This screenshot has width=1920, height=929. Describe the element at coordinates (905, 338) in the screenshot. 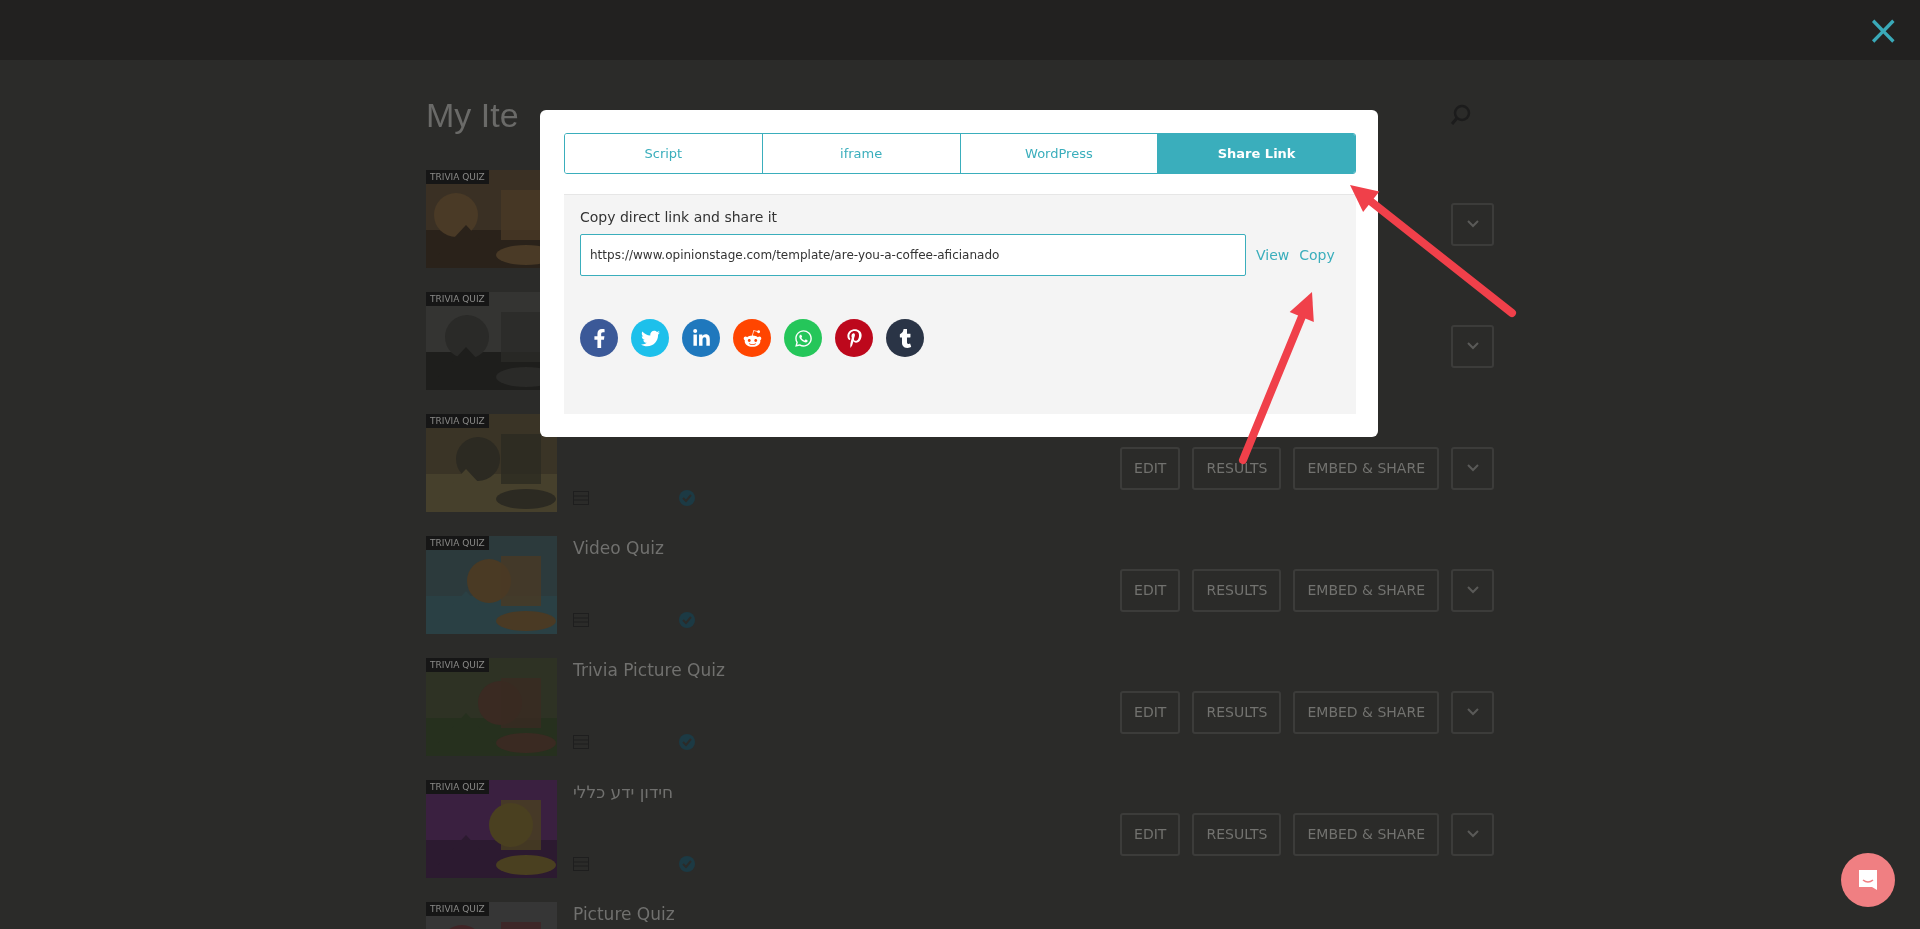

I see `tumblr-share-button` at that location.